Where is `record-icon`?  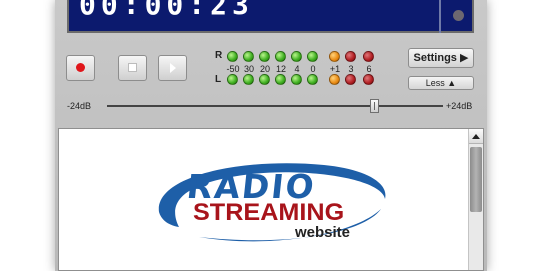 record-icon is located at coordinates (80, 67).